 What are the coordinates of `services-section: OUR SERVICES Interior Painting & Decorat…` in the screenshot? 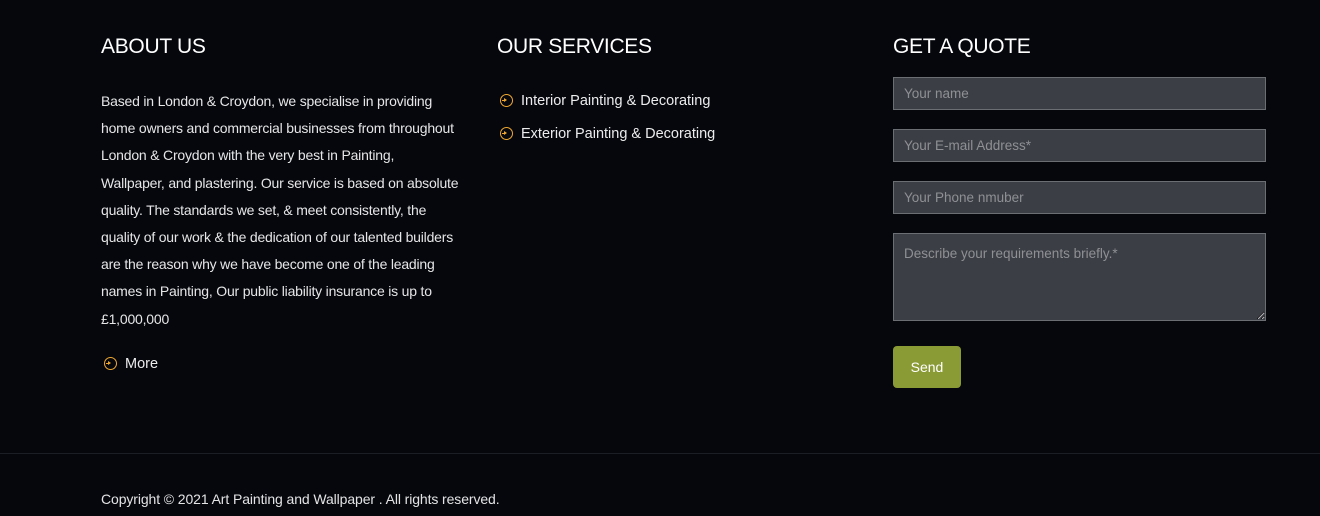 It's located at (667, 93).